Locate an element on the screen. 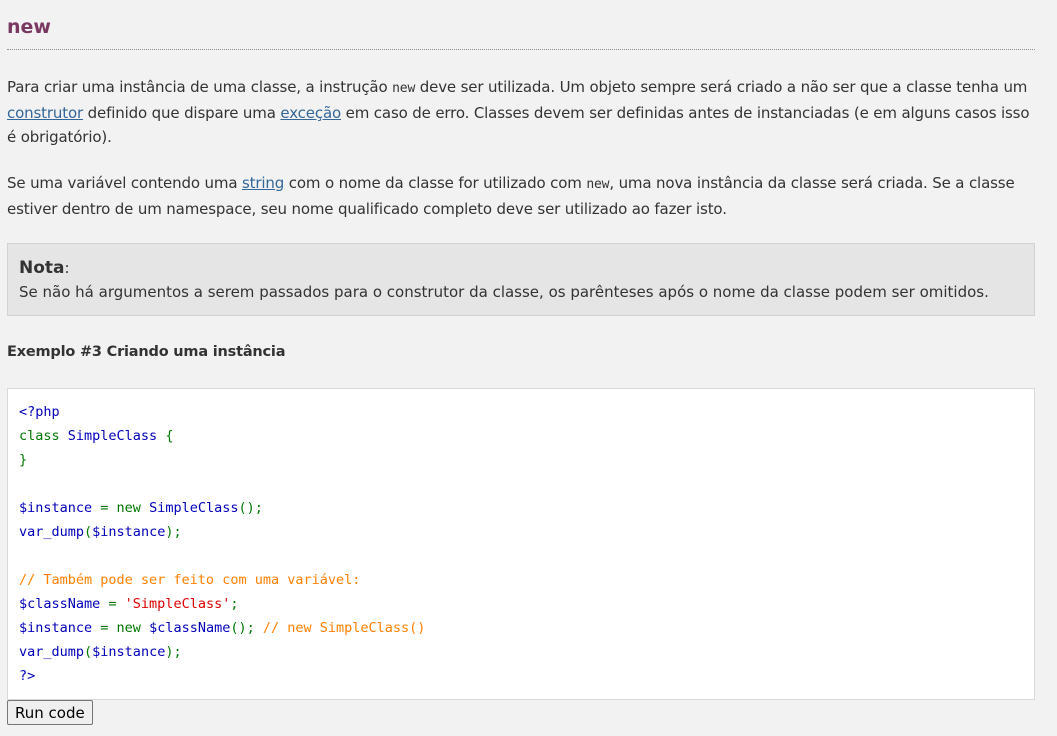 The image size is (1057, 736). code-token: { is located at coordinates (169, 436).